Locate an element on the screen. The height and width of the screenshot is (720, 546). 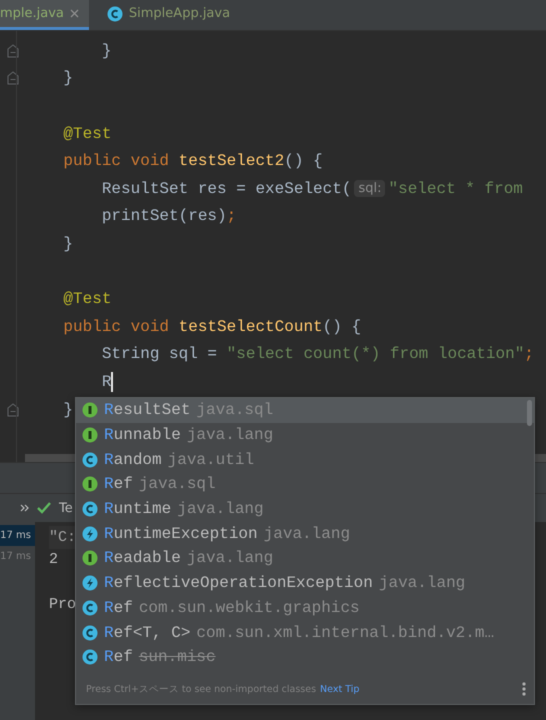
test-tab: Te is located at coordinates (66, 508).